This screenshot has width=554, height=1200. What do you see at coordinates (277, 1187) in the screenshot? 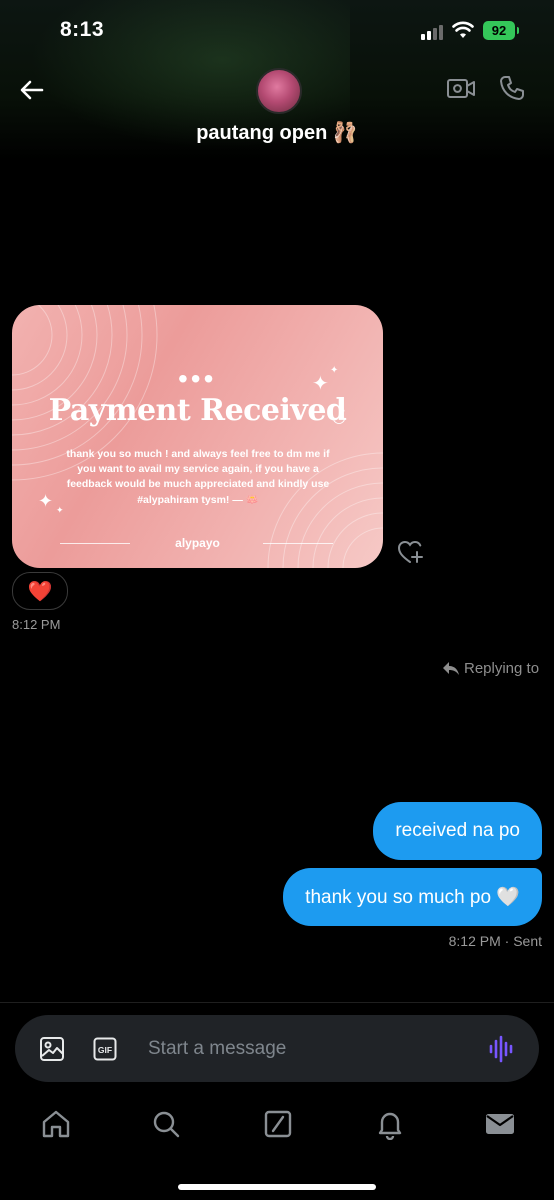
I see `home-indicator` at bounding box center [277, 1187].